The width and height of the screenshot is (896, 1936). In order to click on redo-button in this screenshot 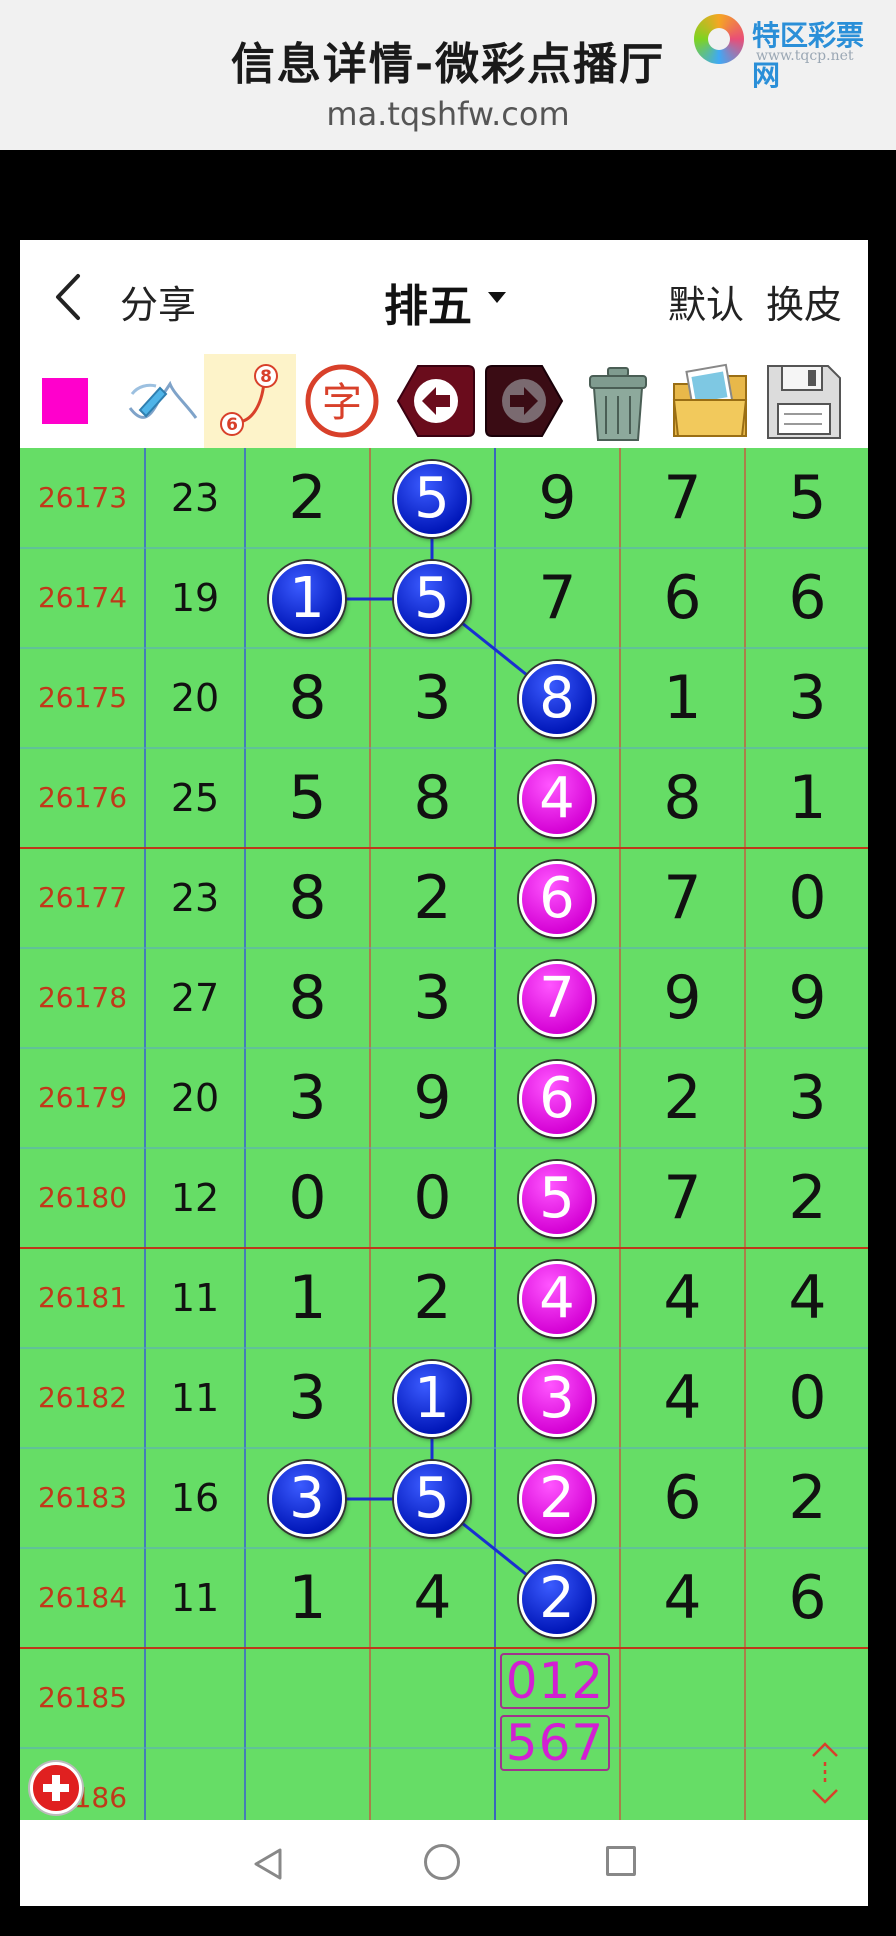, I will do `click(526, 401)`.